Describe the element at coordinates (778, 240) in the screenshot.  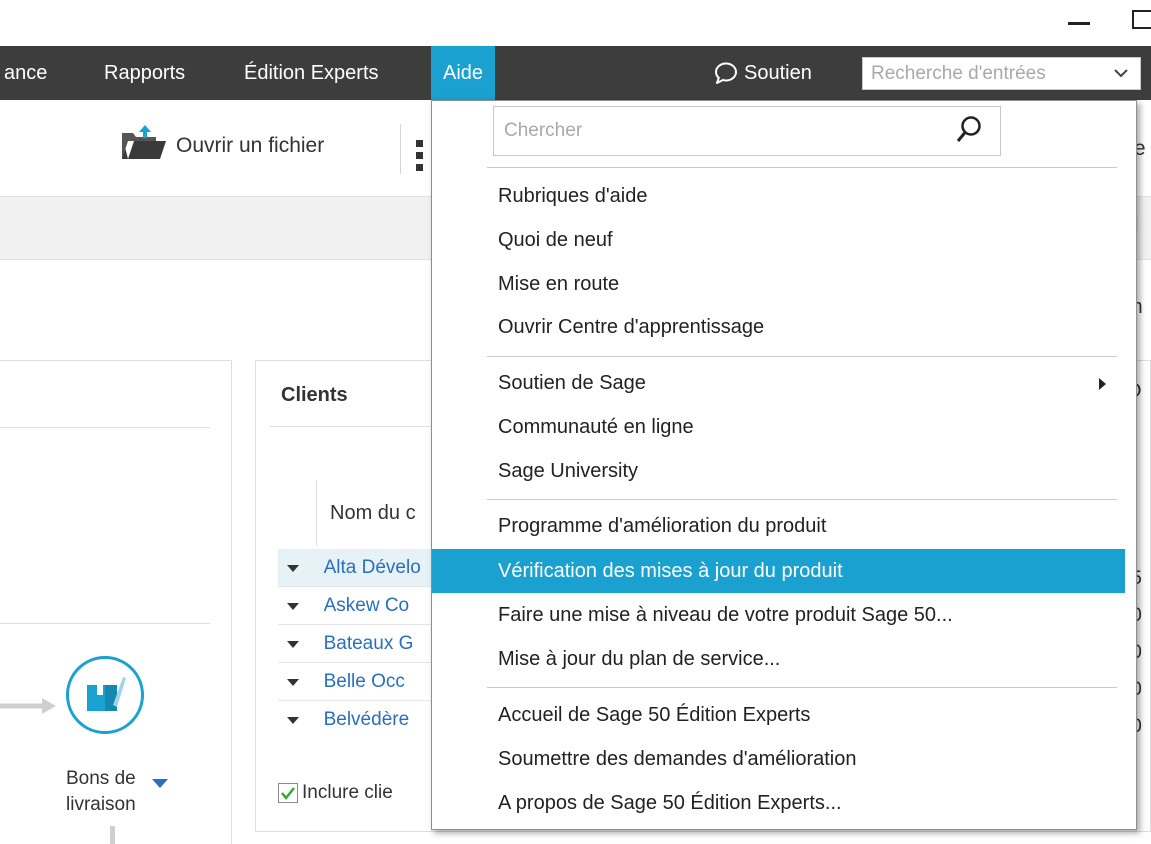
I see `menu-item-whats-new: Quoi de neuf` at that location.